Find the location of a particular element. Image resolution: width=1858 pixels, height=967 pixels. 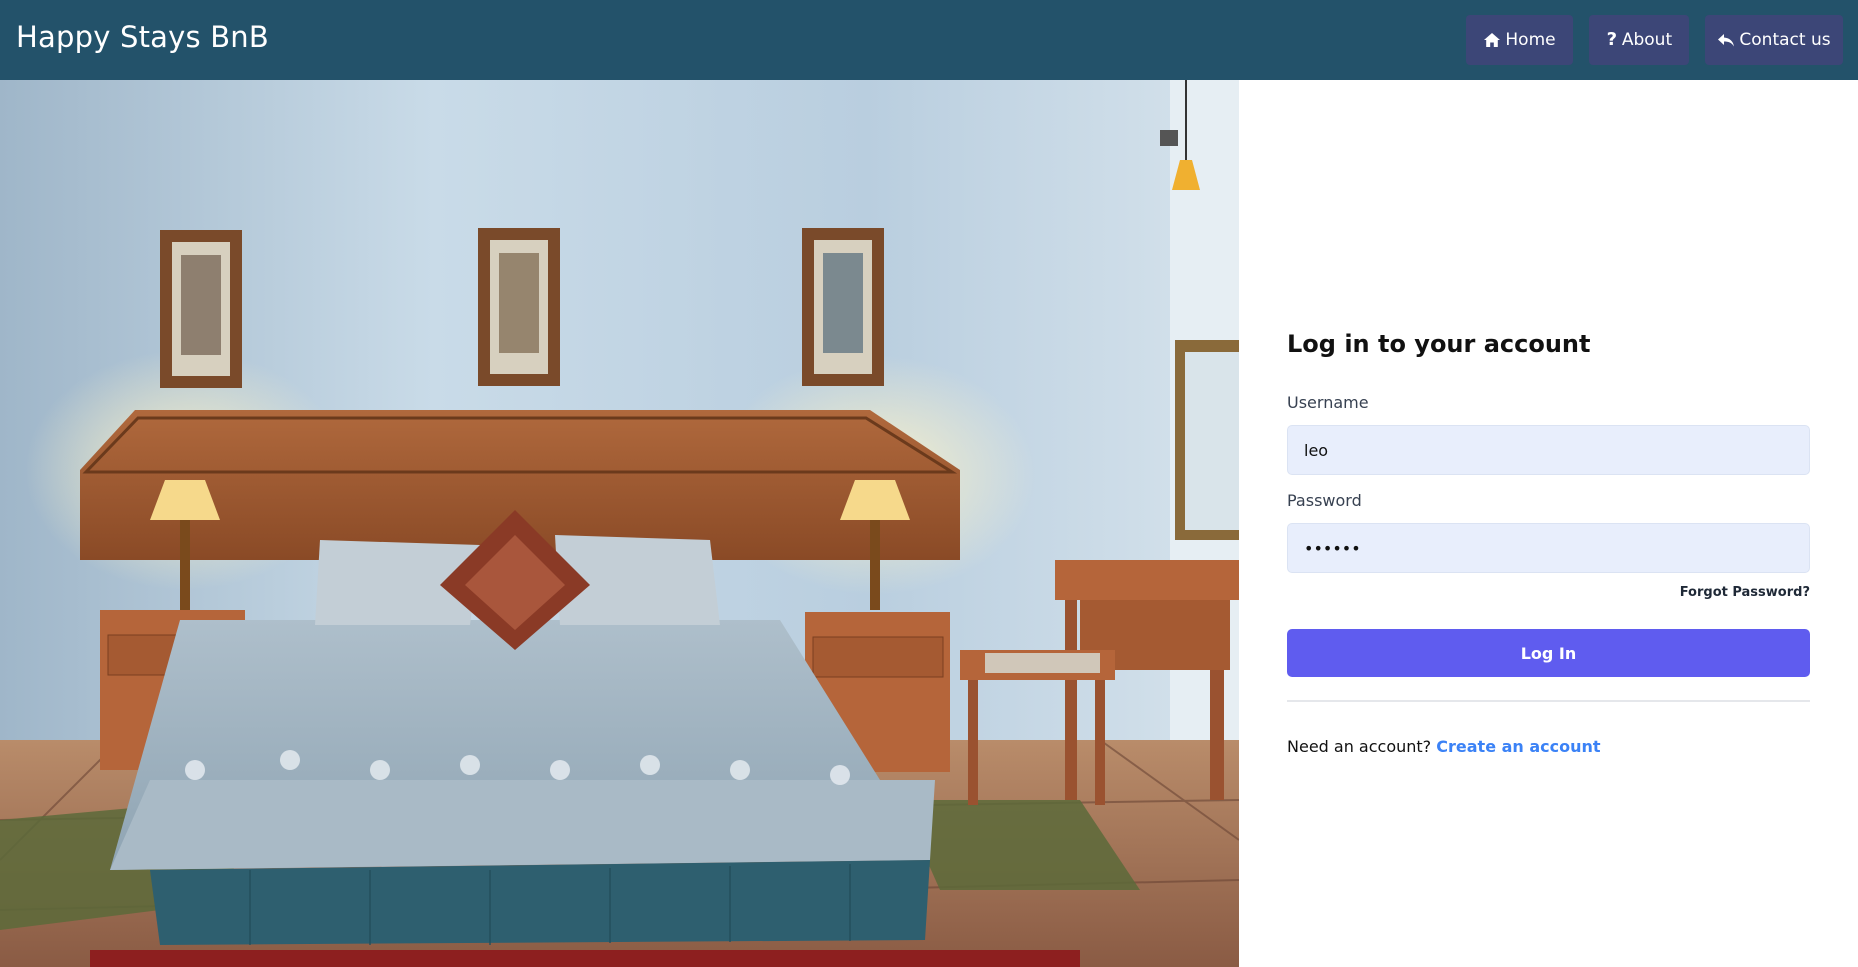

password-input is located at coordinates (1548, 548).